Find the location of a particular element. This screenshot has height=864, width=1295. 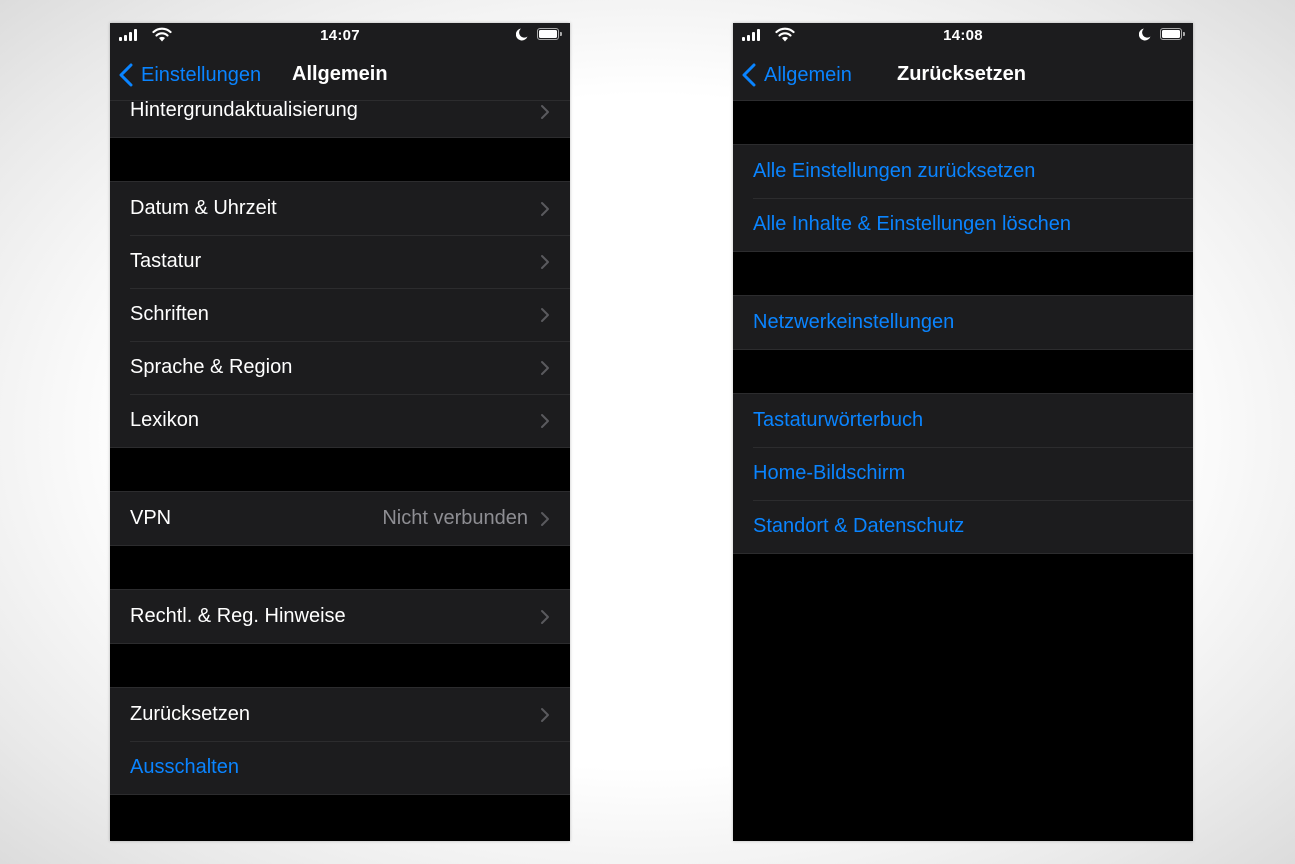

status-bar: 14:08 is located at coordinates (963, 35).